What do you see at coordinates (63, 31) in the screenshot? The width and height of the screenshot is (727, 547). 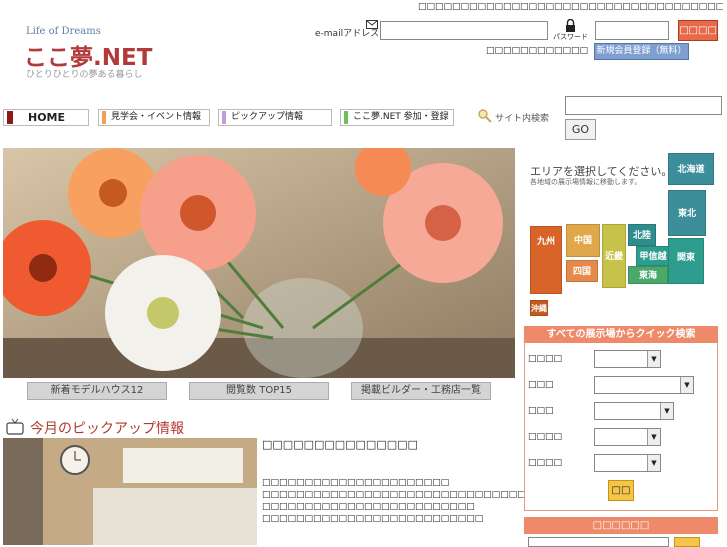 I see `logo-tagline: Life of Dreams` at bounding box center [63, 31].